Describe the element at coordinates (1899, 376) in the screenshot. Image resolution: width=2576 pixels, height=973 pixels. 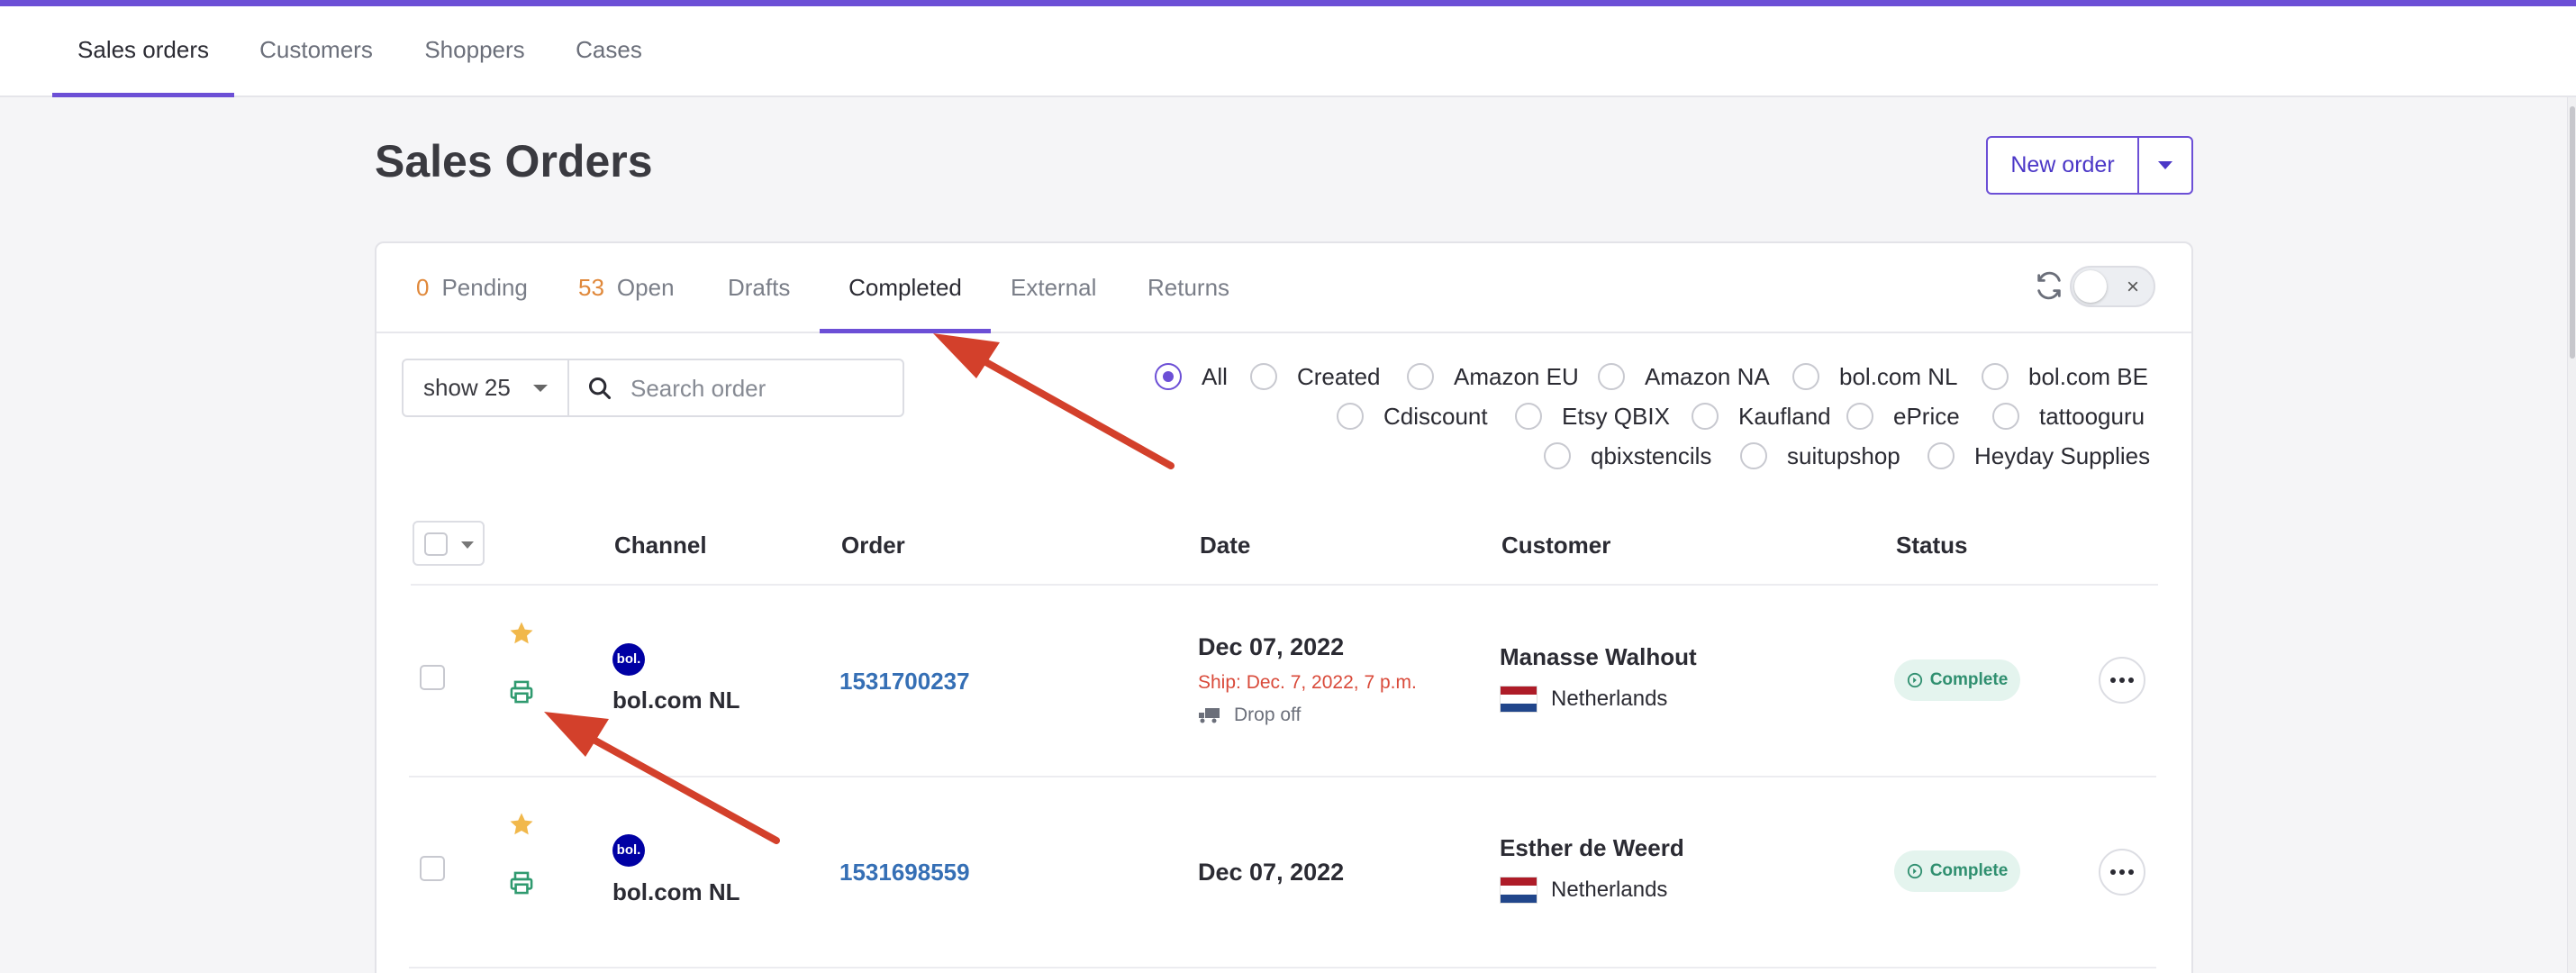
I see `filter-label: bol.com NL` at that location.